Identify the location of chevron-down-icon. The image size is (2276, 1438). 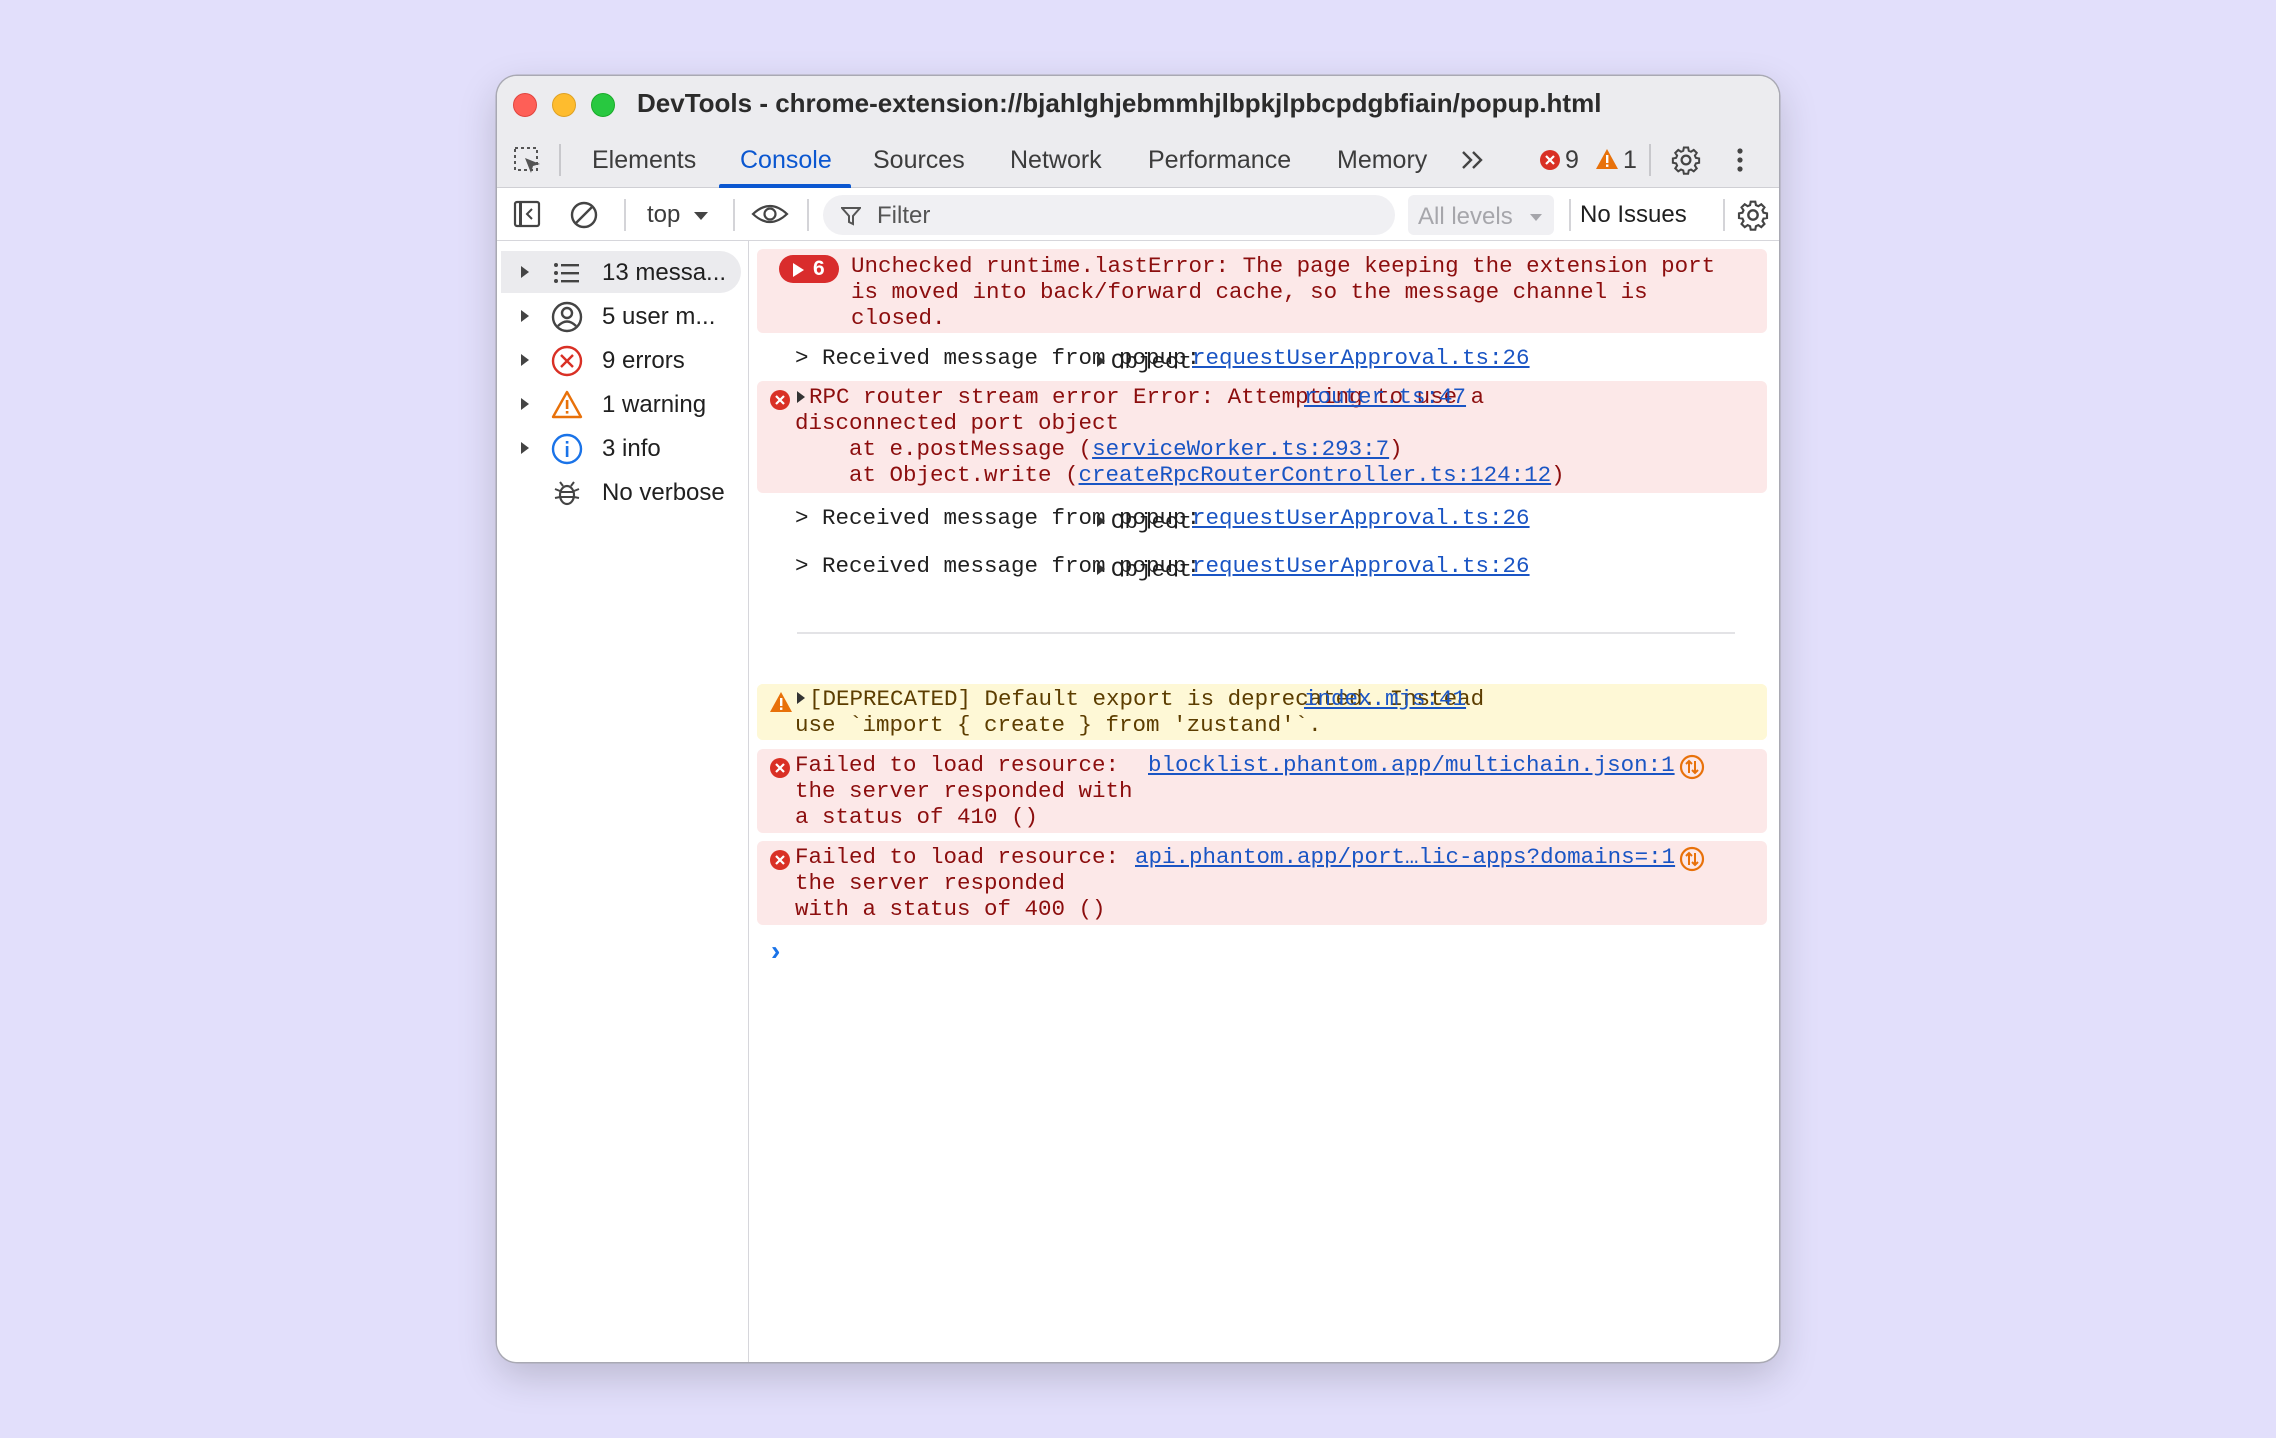
(701, 216).